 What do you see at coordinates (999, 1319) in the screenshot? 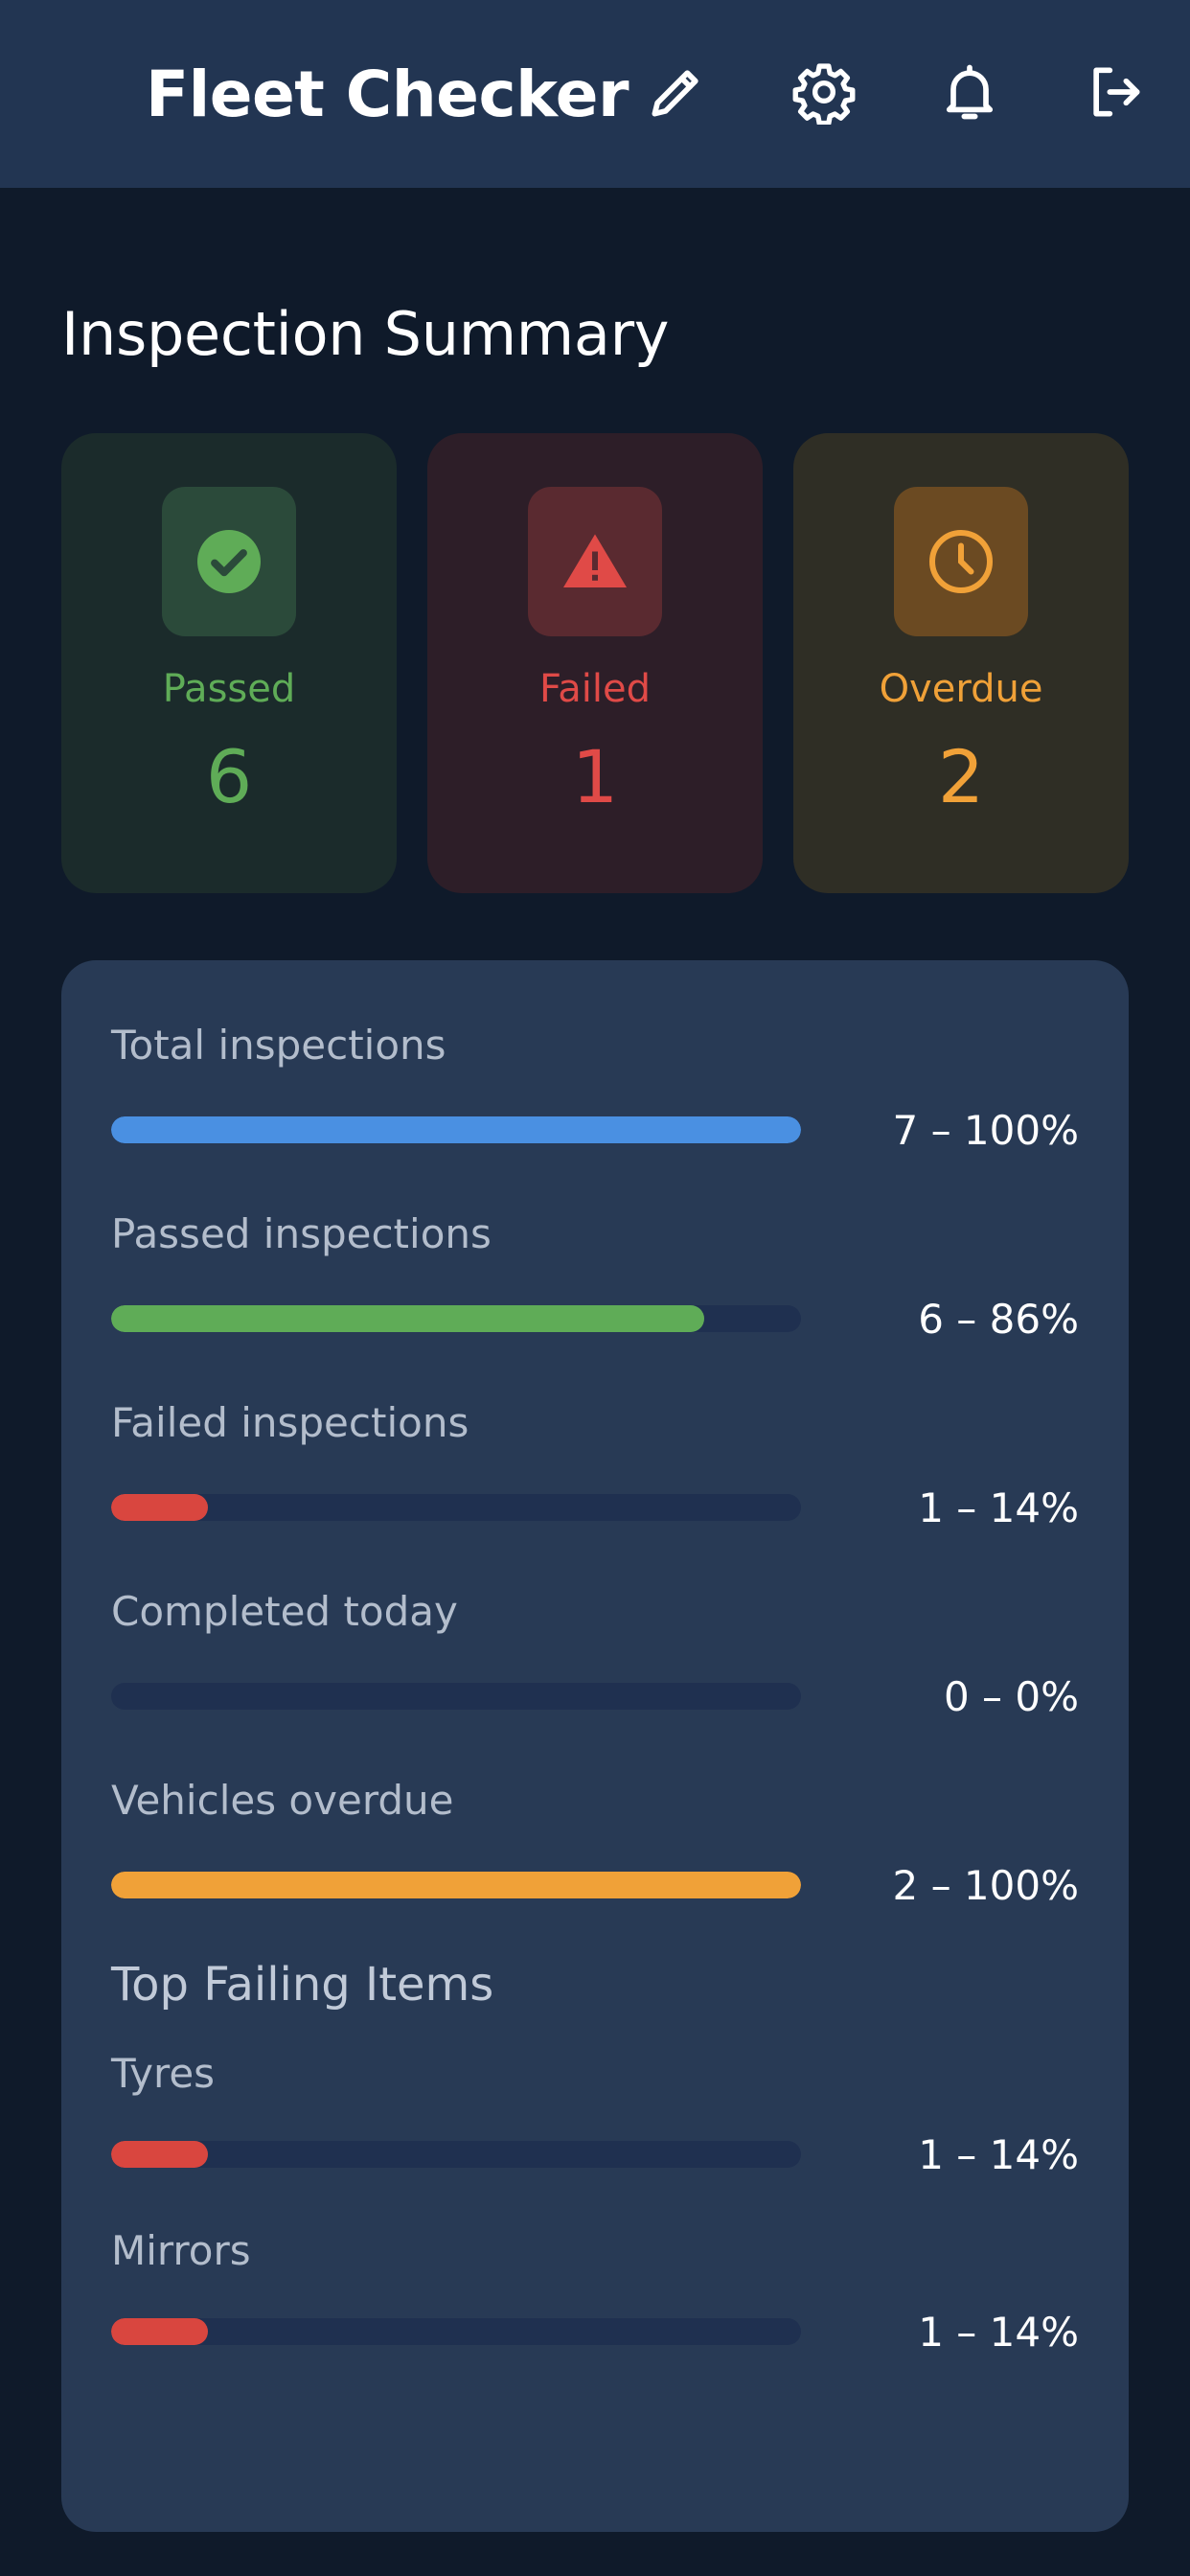
I see `stat-value: 6 – 86%` at bounding box center [999, 1319].